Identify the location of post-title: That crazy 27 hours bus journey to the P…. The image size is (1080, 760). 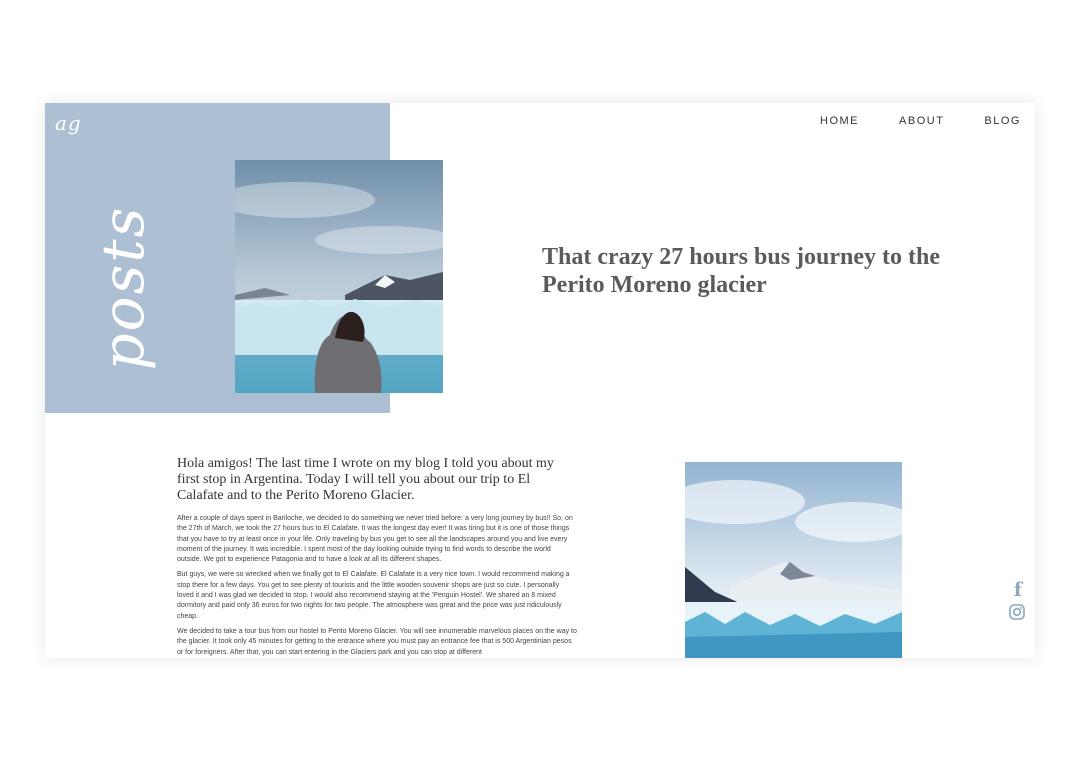
(741, 271).